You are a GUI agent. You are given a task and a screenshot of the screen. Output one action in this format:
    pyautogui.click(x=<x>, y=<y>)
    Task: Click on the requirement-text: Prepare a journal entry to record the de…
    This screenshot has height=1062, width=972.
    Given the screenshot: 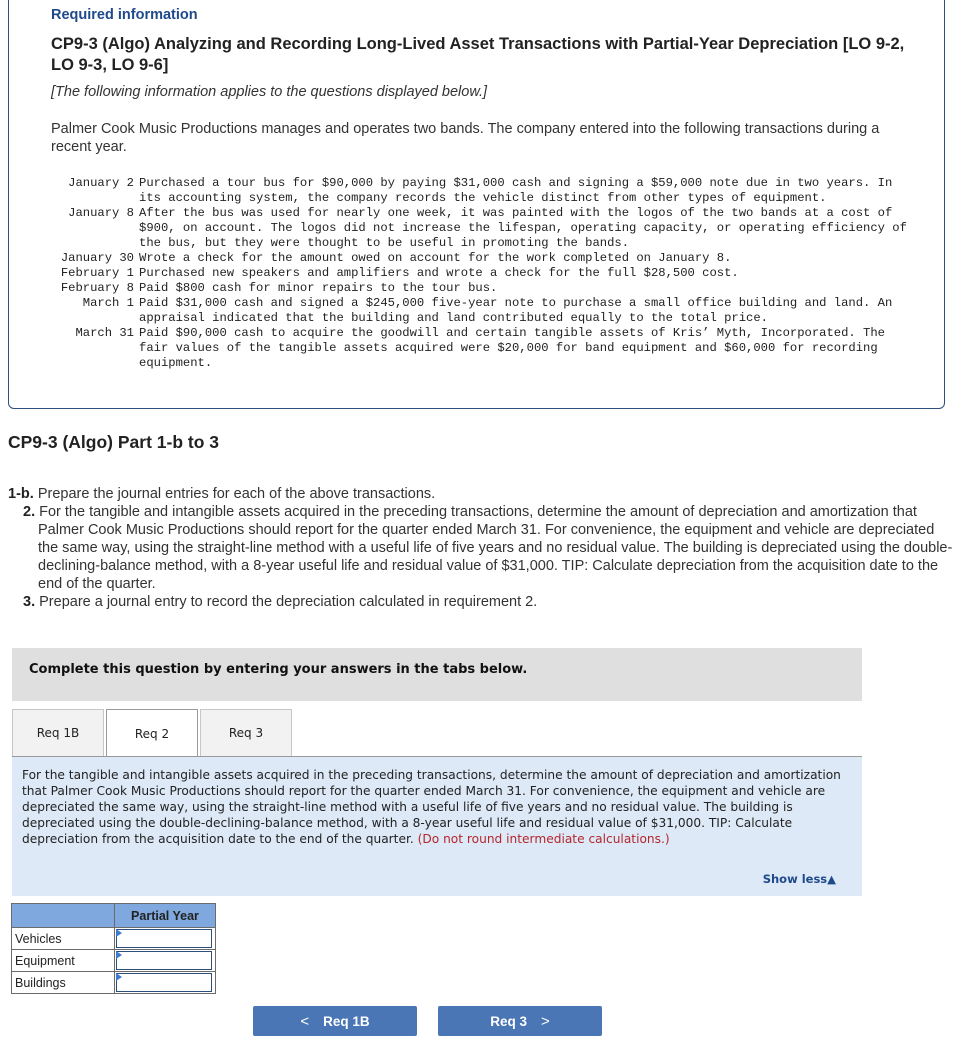 What is the action you would take?
    pyautogui.click(x=288, y=602)
    